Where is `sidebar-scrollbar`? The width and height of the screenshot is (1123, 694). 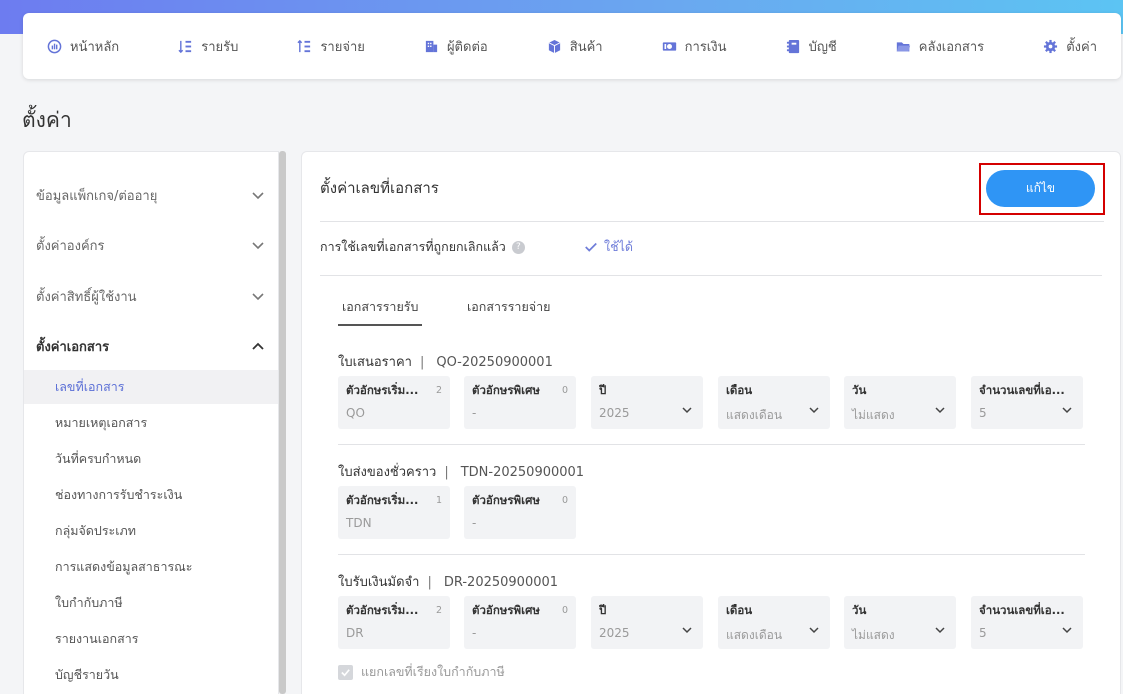
sidebar-scrollbar is located at coordinates (282, 422).